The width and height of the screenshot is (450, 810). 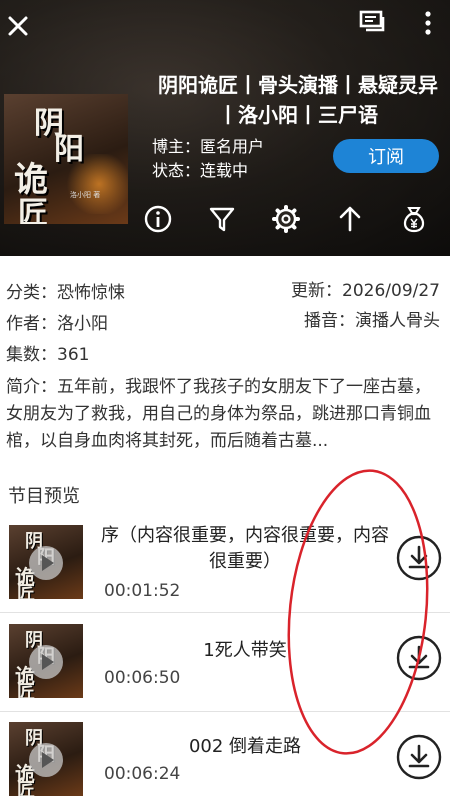 What do you see at coordinates (386, 156) in the screenshot?
I see `subscribe-button: 订阅` at bounding box center [386, 156].